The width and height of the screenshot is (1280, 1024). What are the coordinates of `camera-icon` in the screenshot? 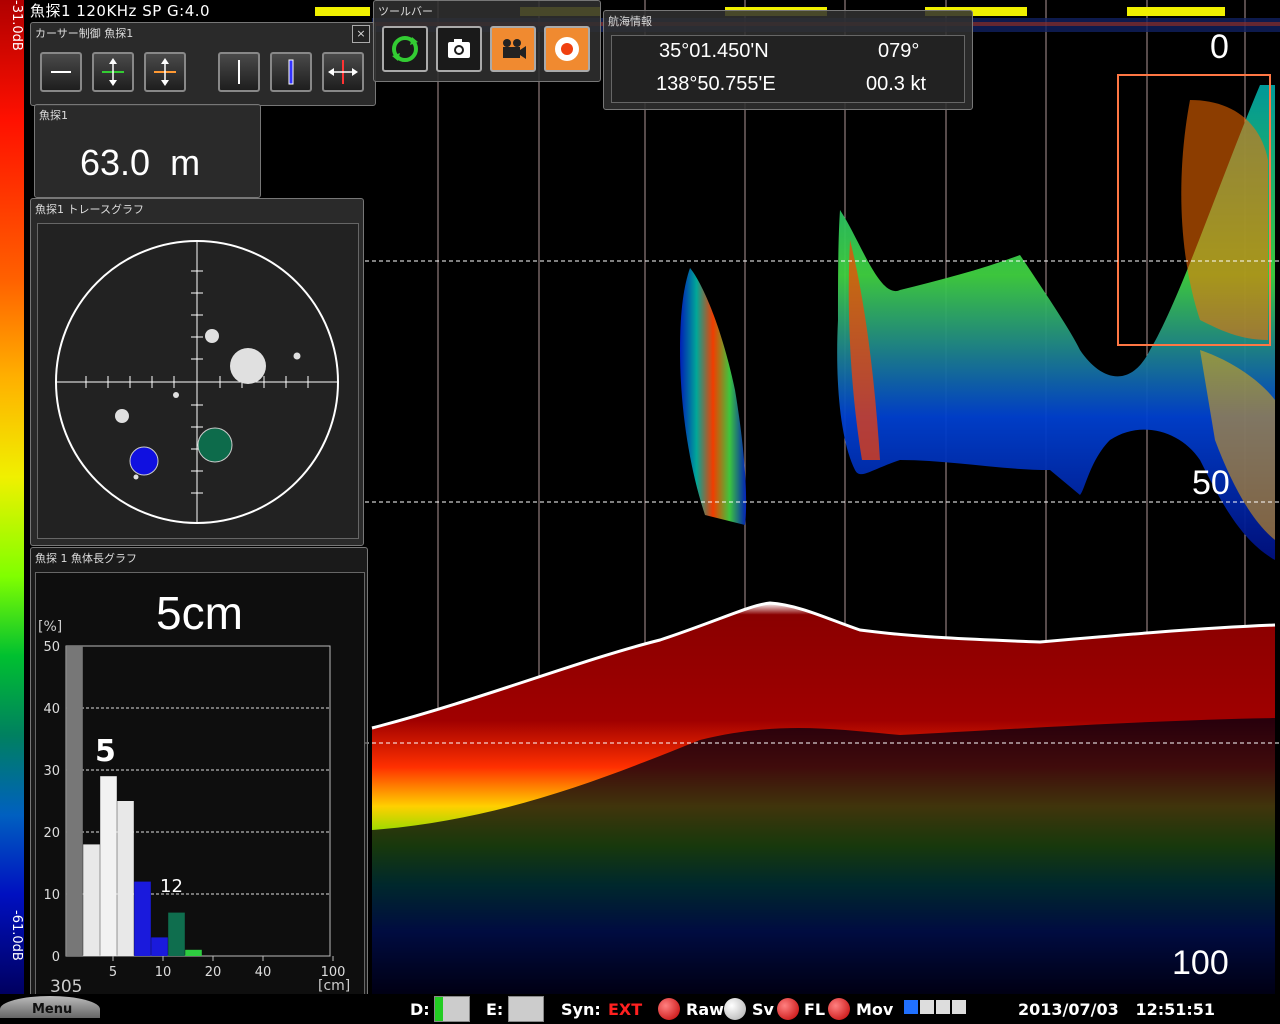 It's located at (459, 48).